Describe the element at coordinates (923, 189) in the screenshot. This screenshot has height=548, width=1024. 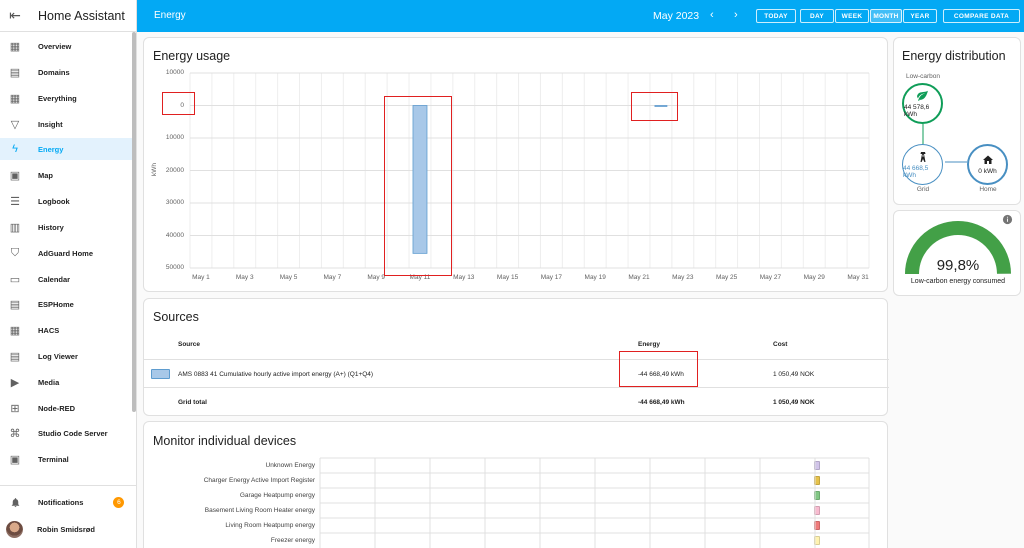
I see `grid-label: Grid` at that location.